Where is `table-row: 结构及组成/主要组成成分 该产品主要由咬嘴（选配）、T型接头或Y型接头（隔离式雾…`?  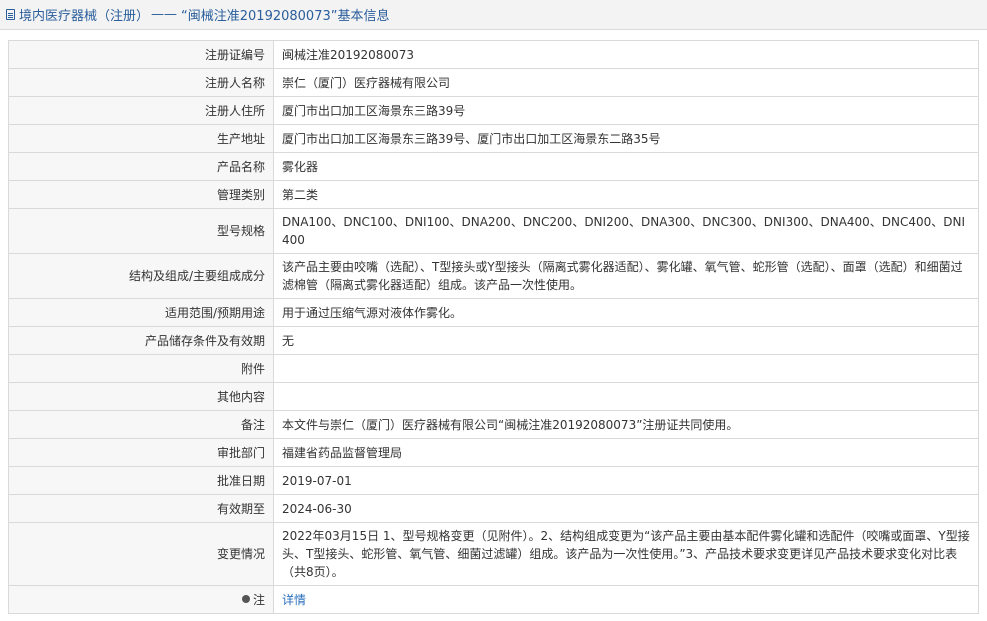 table-row: 结构及组成/主要组成成分 该产品主要由咬嘴（选配）、T型接头或Y型接头（隔离式雾… is located at coordinates (493, 276).